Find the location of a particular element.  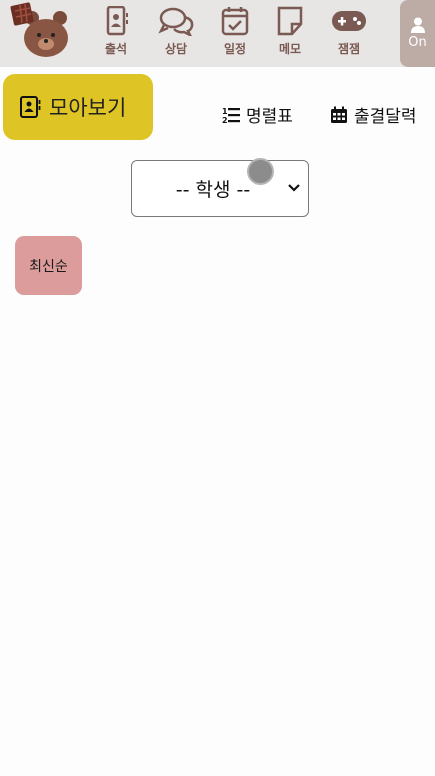

nav-memo: 메모 is located at coordinates (290, 33).